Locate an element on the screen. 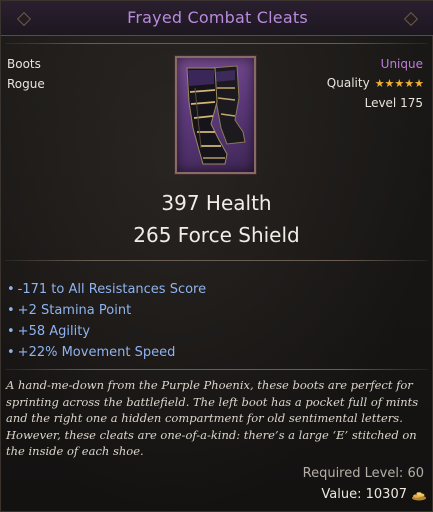  title-bar: Frayed Combat Cleats is located at coordinates (217, 18).